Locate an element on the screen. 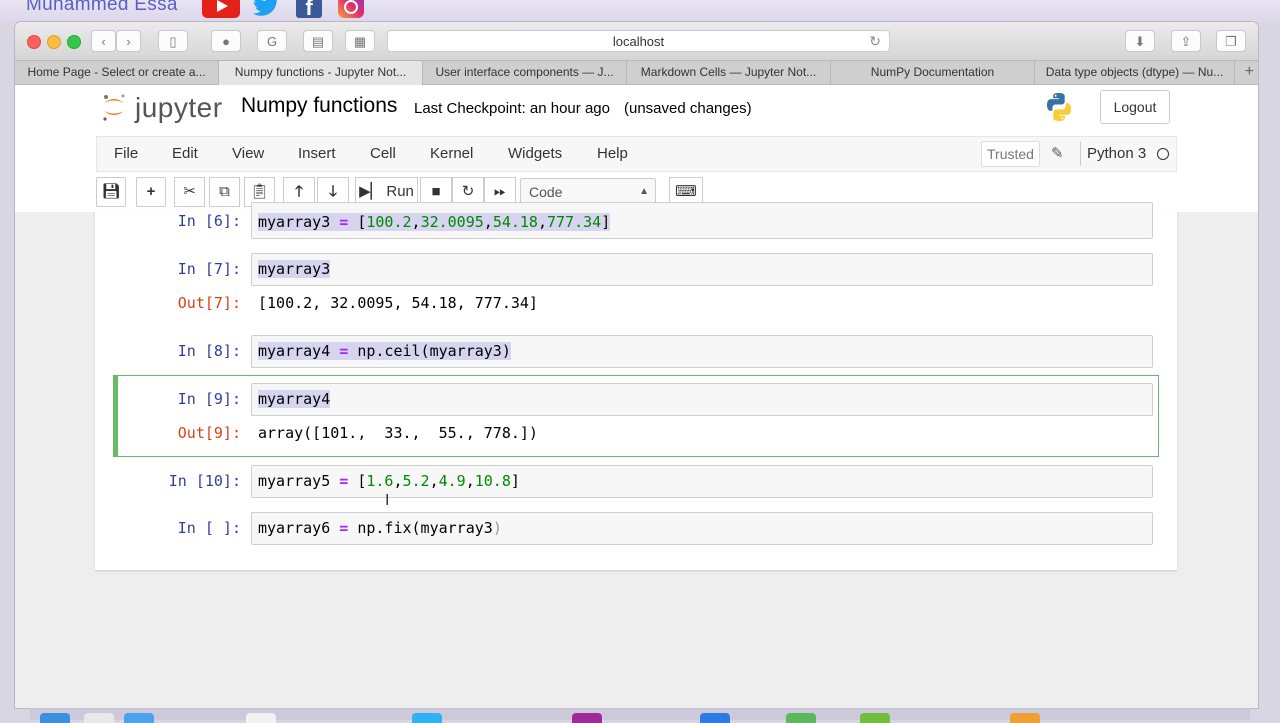 The image size is (1280, 723). dock is located at coordinates (640, 714).